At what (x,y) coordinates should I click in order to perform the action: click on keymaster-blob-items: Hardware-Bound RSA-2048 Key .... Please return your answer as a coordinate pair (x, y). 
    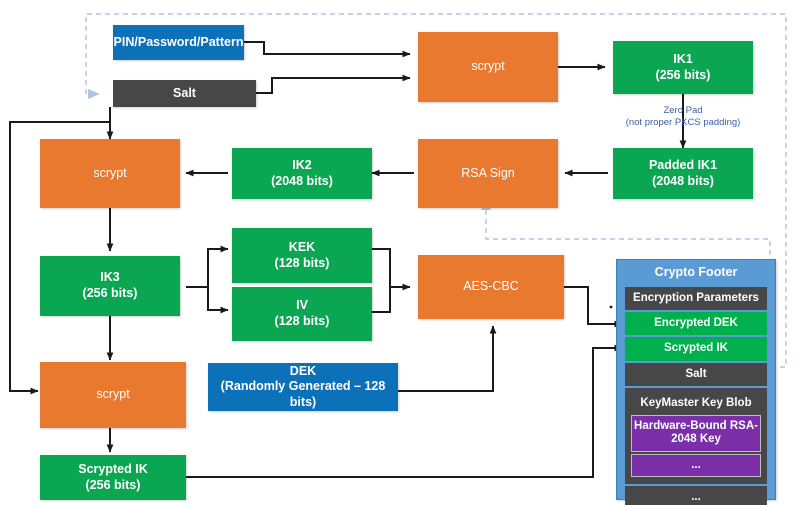
    Looking at the image, I should click on (696, 447).